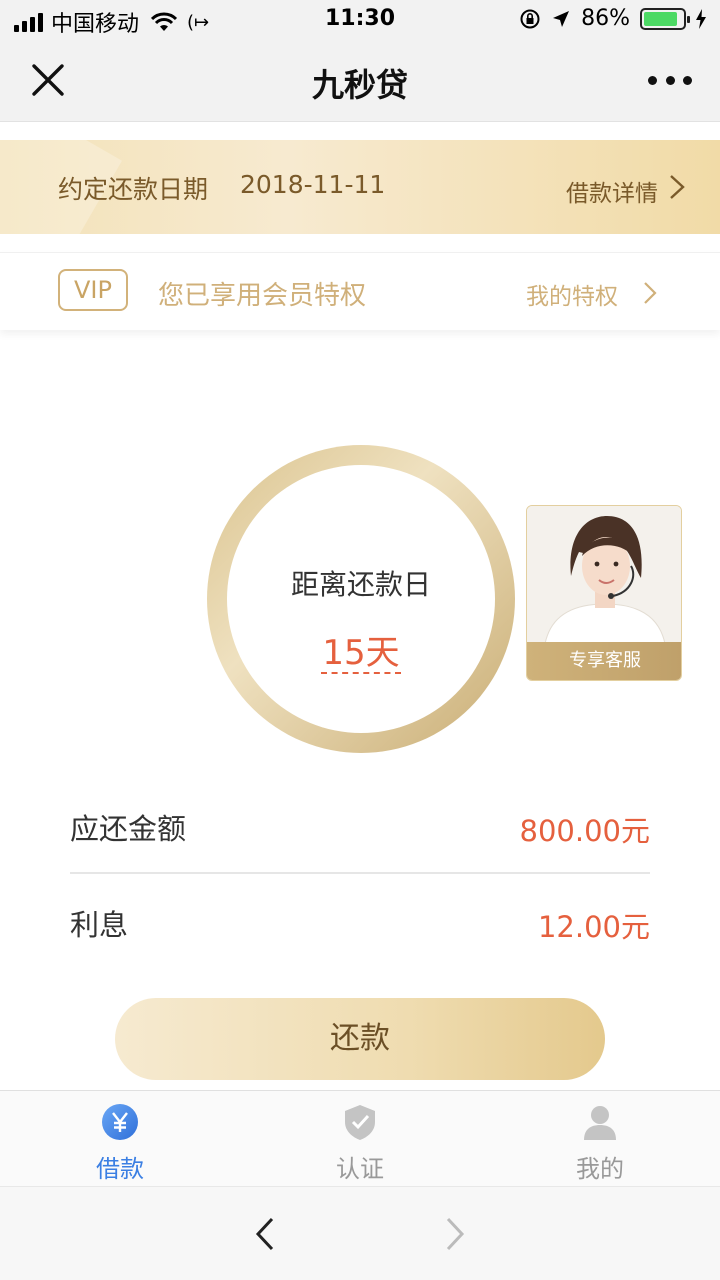 This screenshot has width=720, height=1280. I want to click on rotation-lock-icon, so click(530, 18).